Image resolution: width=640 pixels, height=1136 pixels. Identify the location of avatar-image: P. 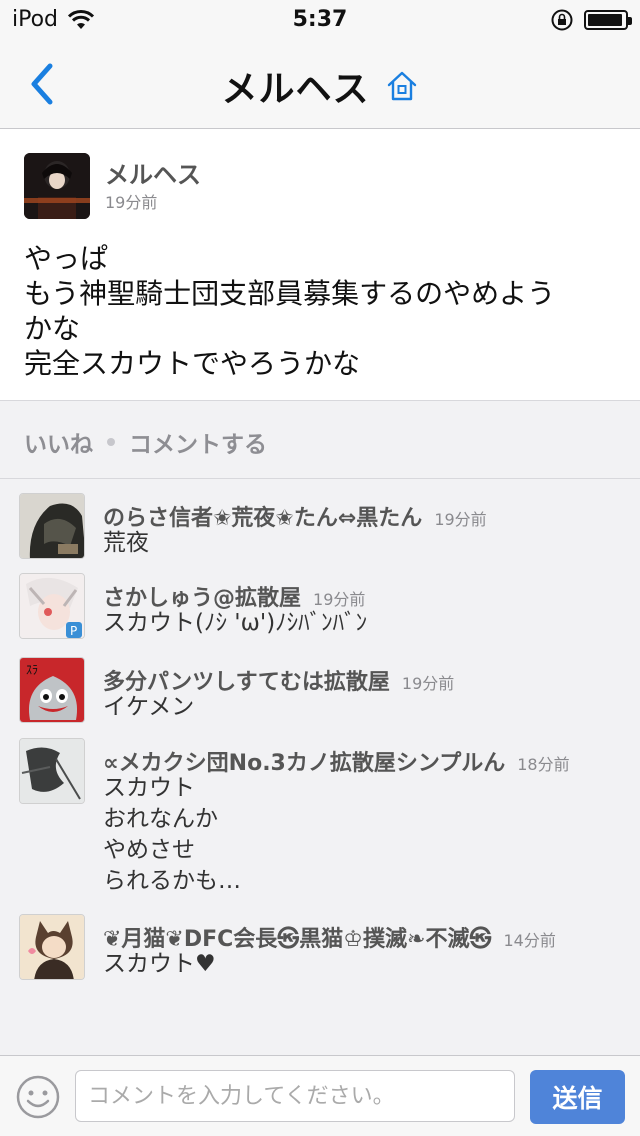
(52, 606).